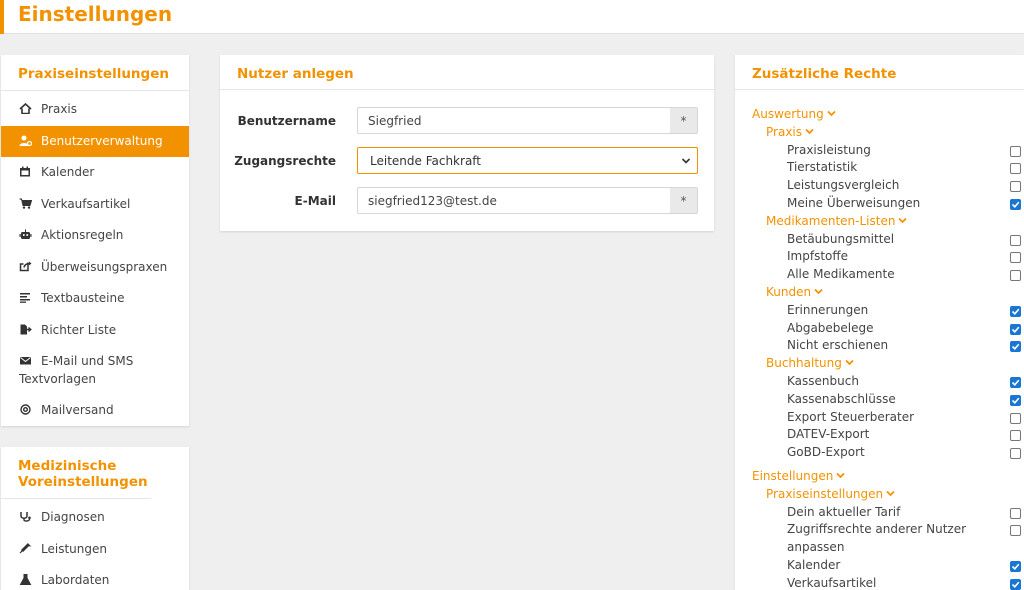  What do you see at coordinates (25, 140) in the screenshot?
I see `user-gear-icon` at bounding box center [25, 140].